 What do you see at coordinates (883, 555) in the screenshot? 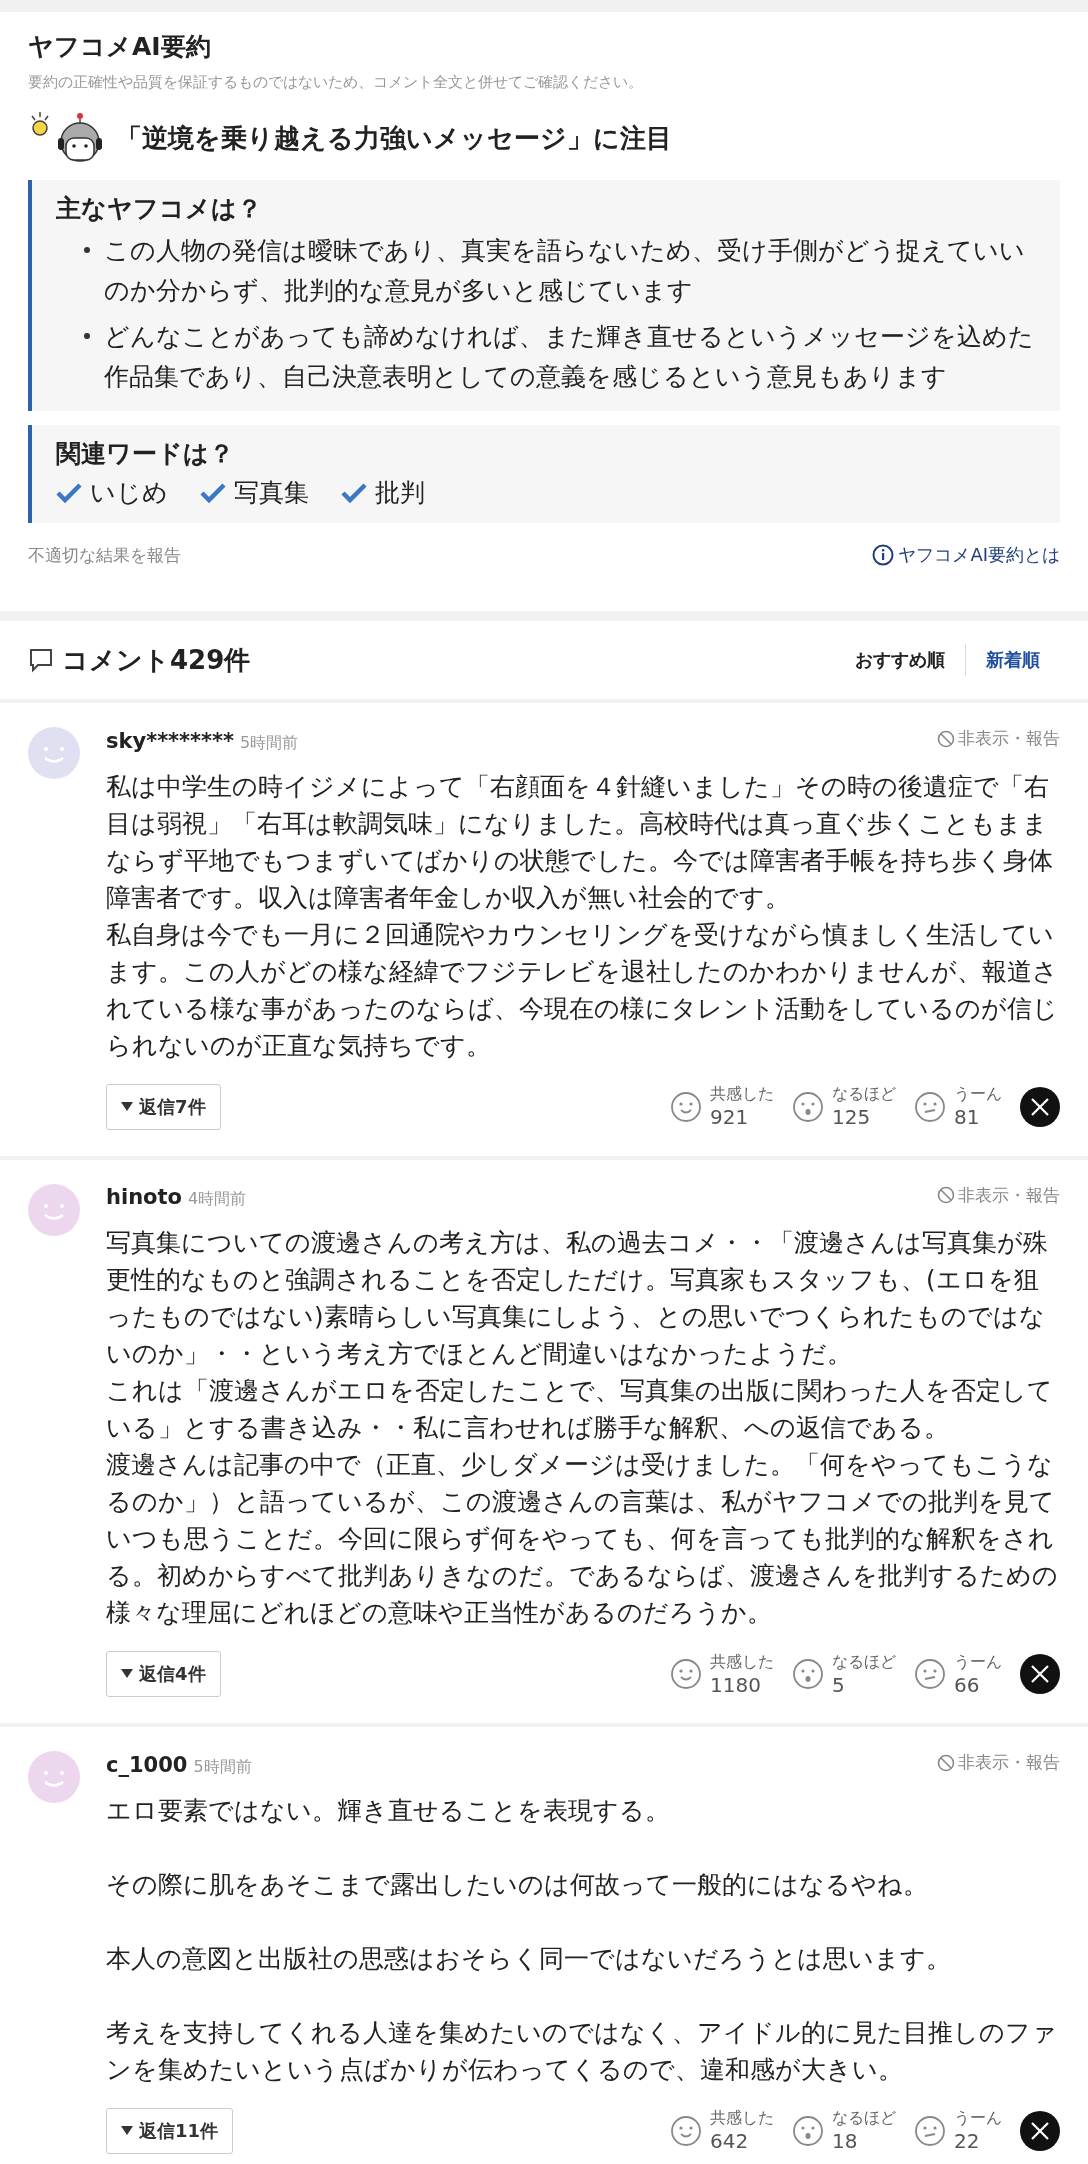
I see `info-icon` at bounding box center [883, 555].